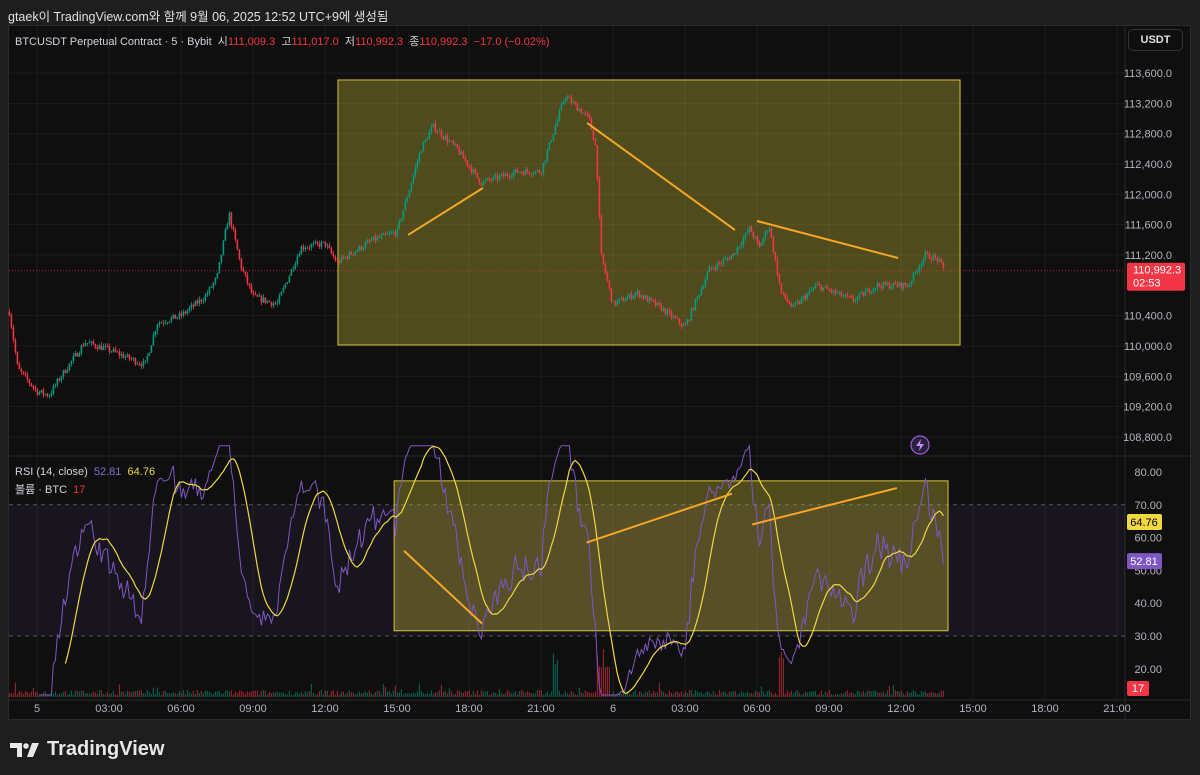 The height and width of the screenshot is (775, 1200). Describe the element at coordinates (1147, 377) in the screenshot. I see `price-axis-label: 109,600.0` at that location.